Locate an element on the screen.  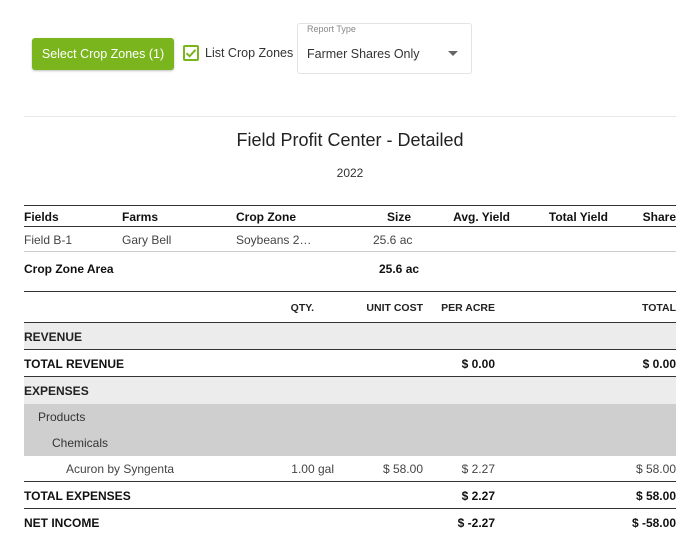
table-row: Field B-1 Gary Bell Soybeans 2… 25.6 ac is located at coordinates (350, 239).